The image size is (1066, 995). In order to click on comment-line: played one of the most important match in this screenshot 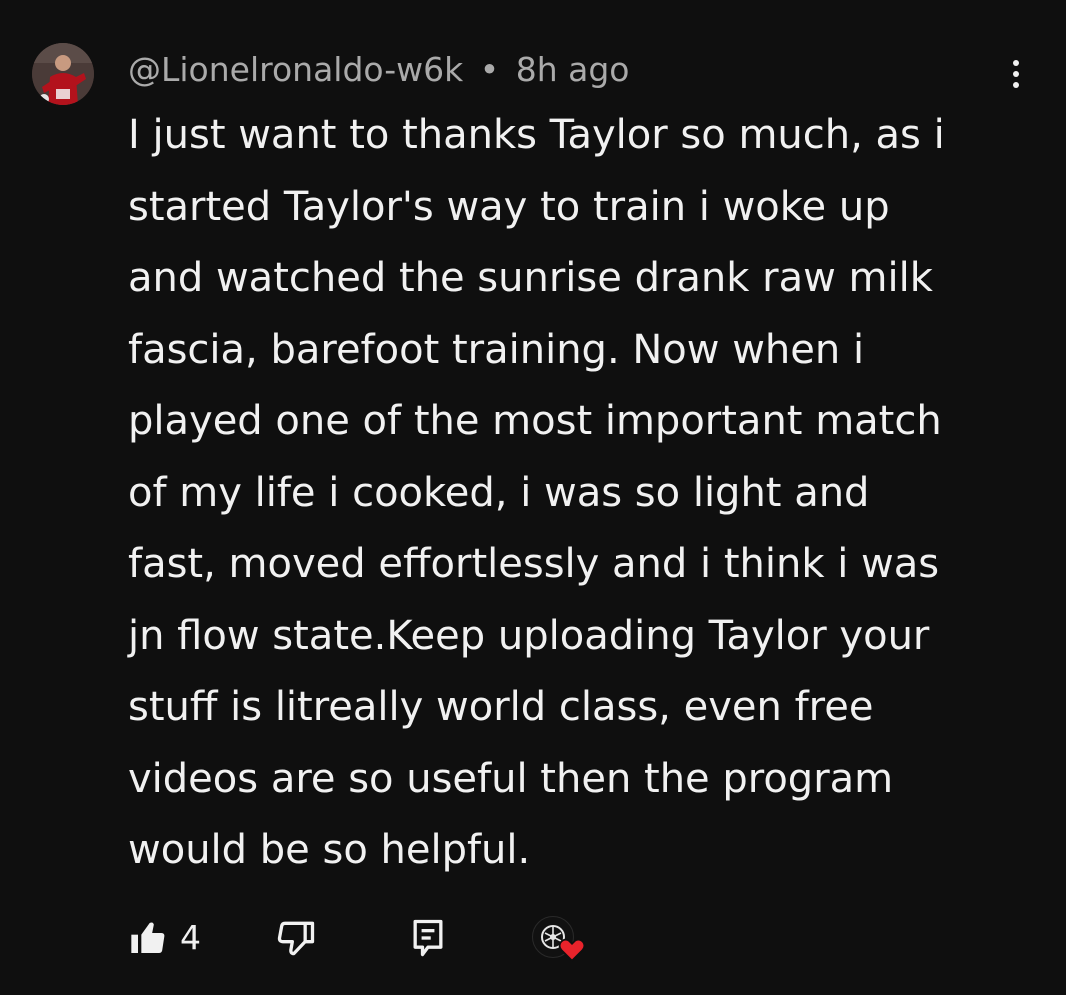, I will do `click(535, 421)`.